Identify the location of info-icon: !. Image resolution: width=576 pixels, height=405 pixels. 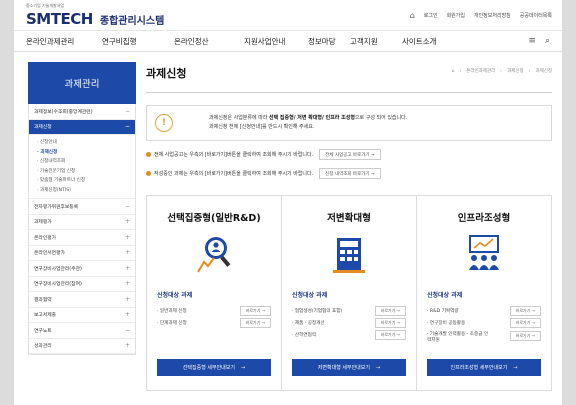
(164, 123).